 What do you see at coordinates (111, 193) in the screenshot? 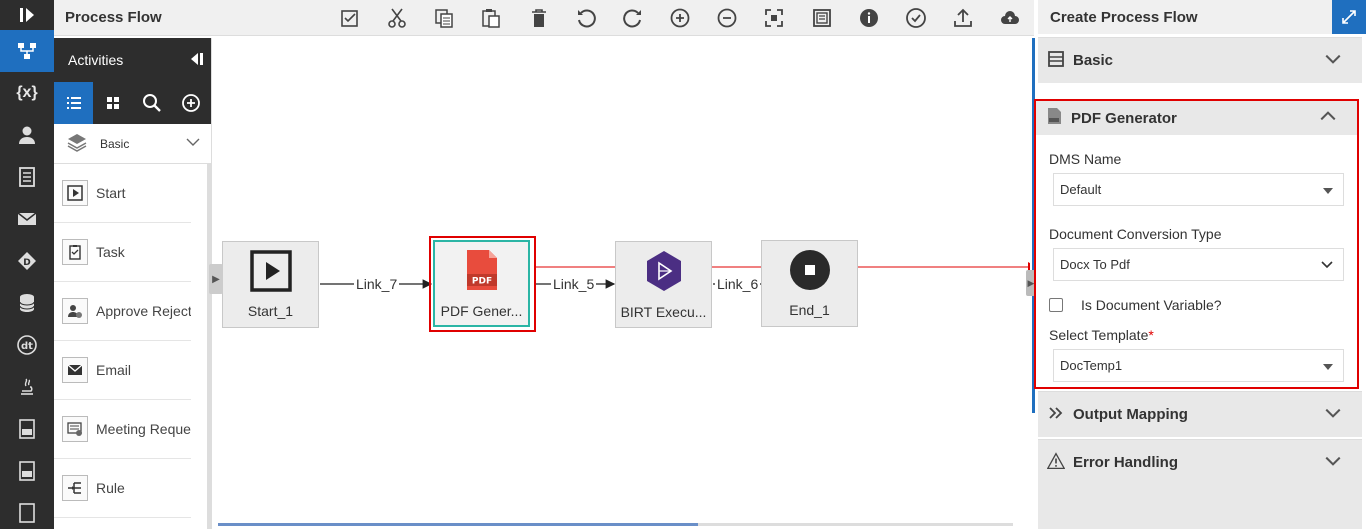
I see `activity-label: Start` at bounding box center [111, 193].